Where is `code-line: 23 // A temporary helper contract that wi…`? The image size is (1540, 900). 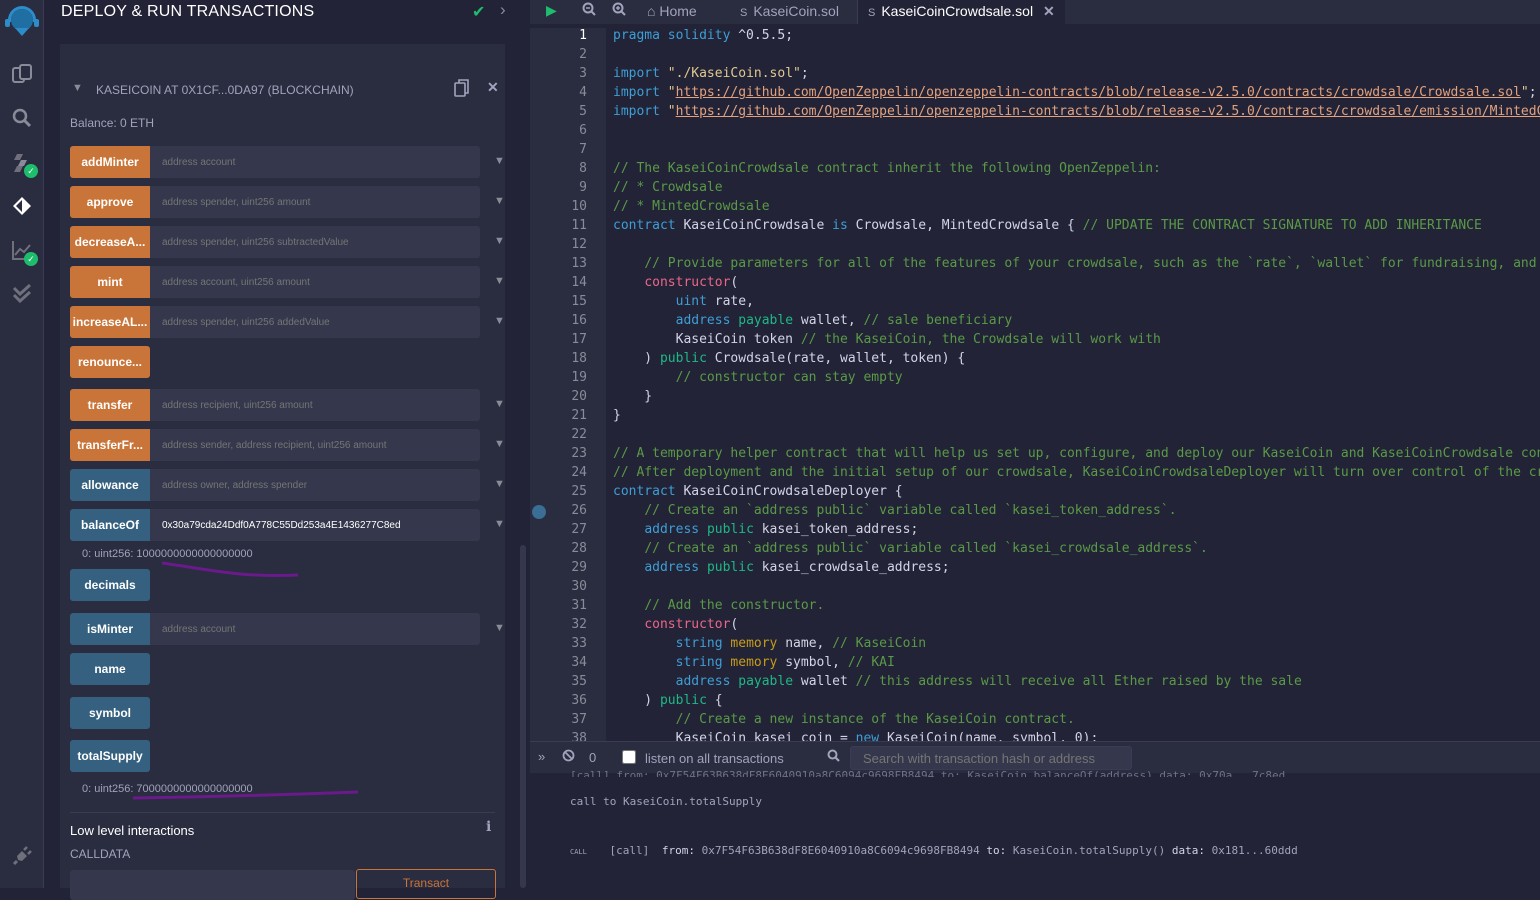
code-line: 23 // A temporary helper contract that wi… is located at coordinates (1035, 455).